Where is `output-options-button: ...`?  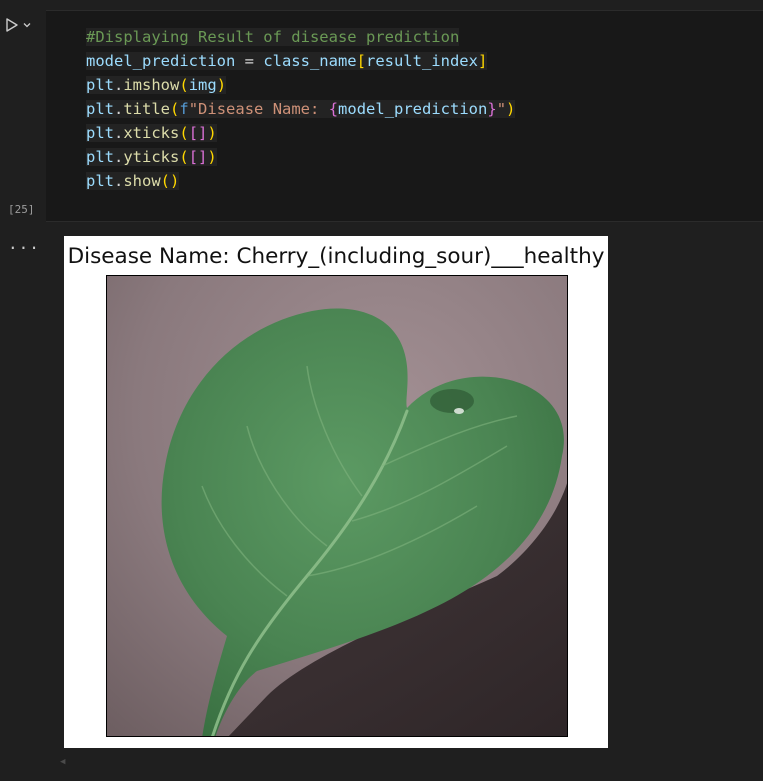 output-options-button: ... is located at coordinates (24, 243).